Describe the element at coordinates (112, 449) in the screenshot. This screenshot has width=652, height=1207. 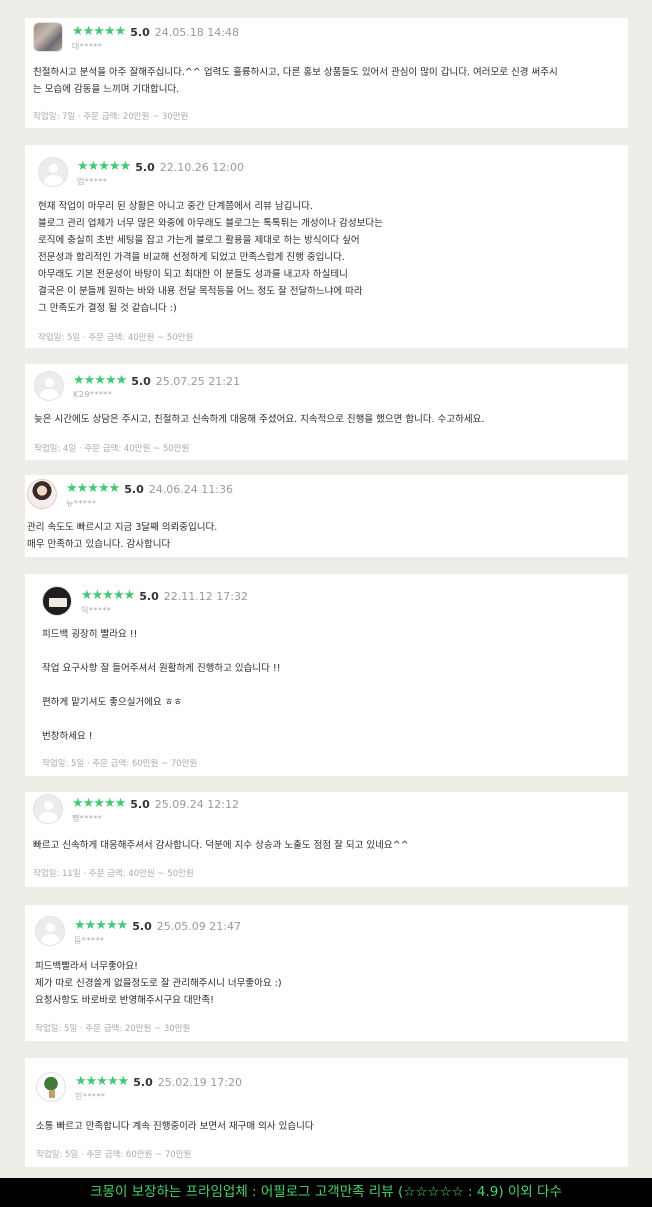
I see `review-footer: 작업일: 4일 · 주문 금액: 40만원 ~ 50만원` at that location.